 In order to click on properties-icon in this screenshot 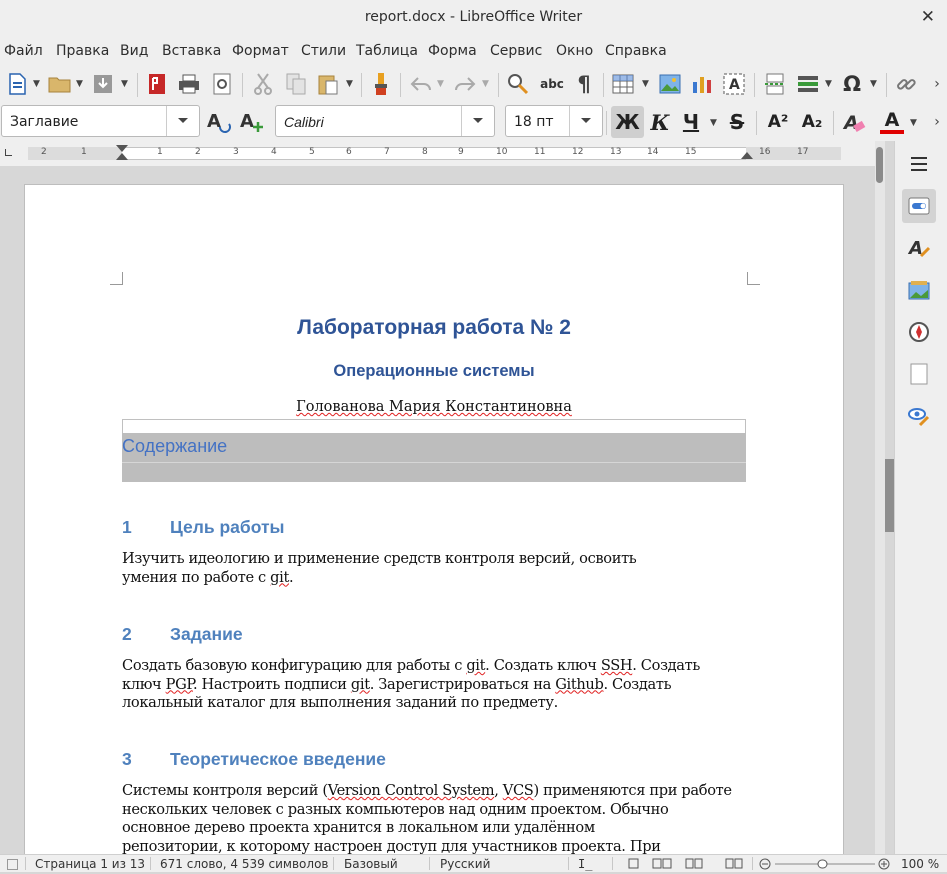, I will do `click(919, 206)`.